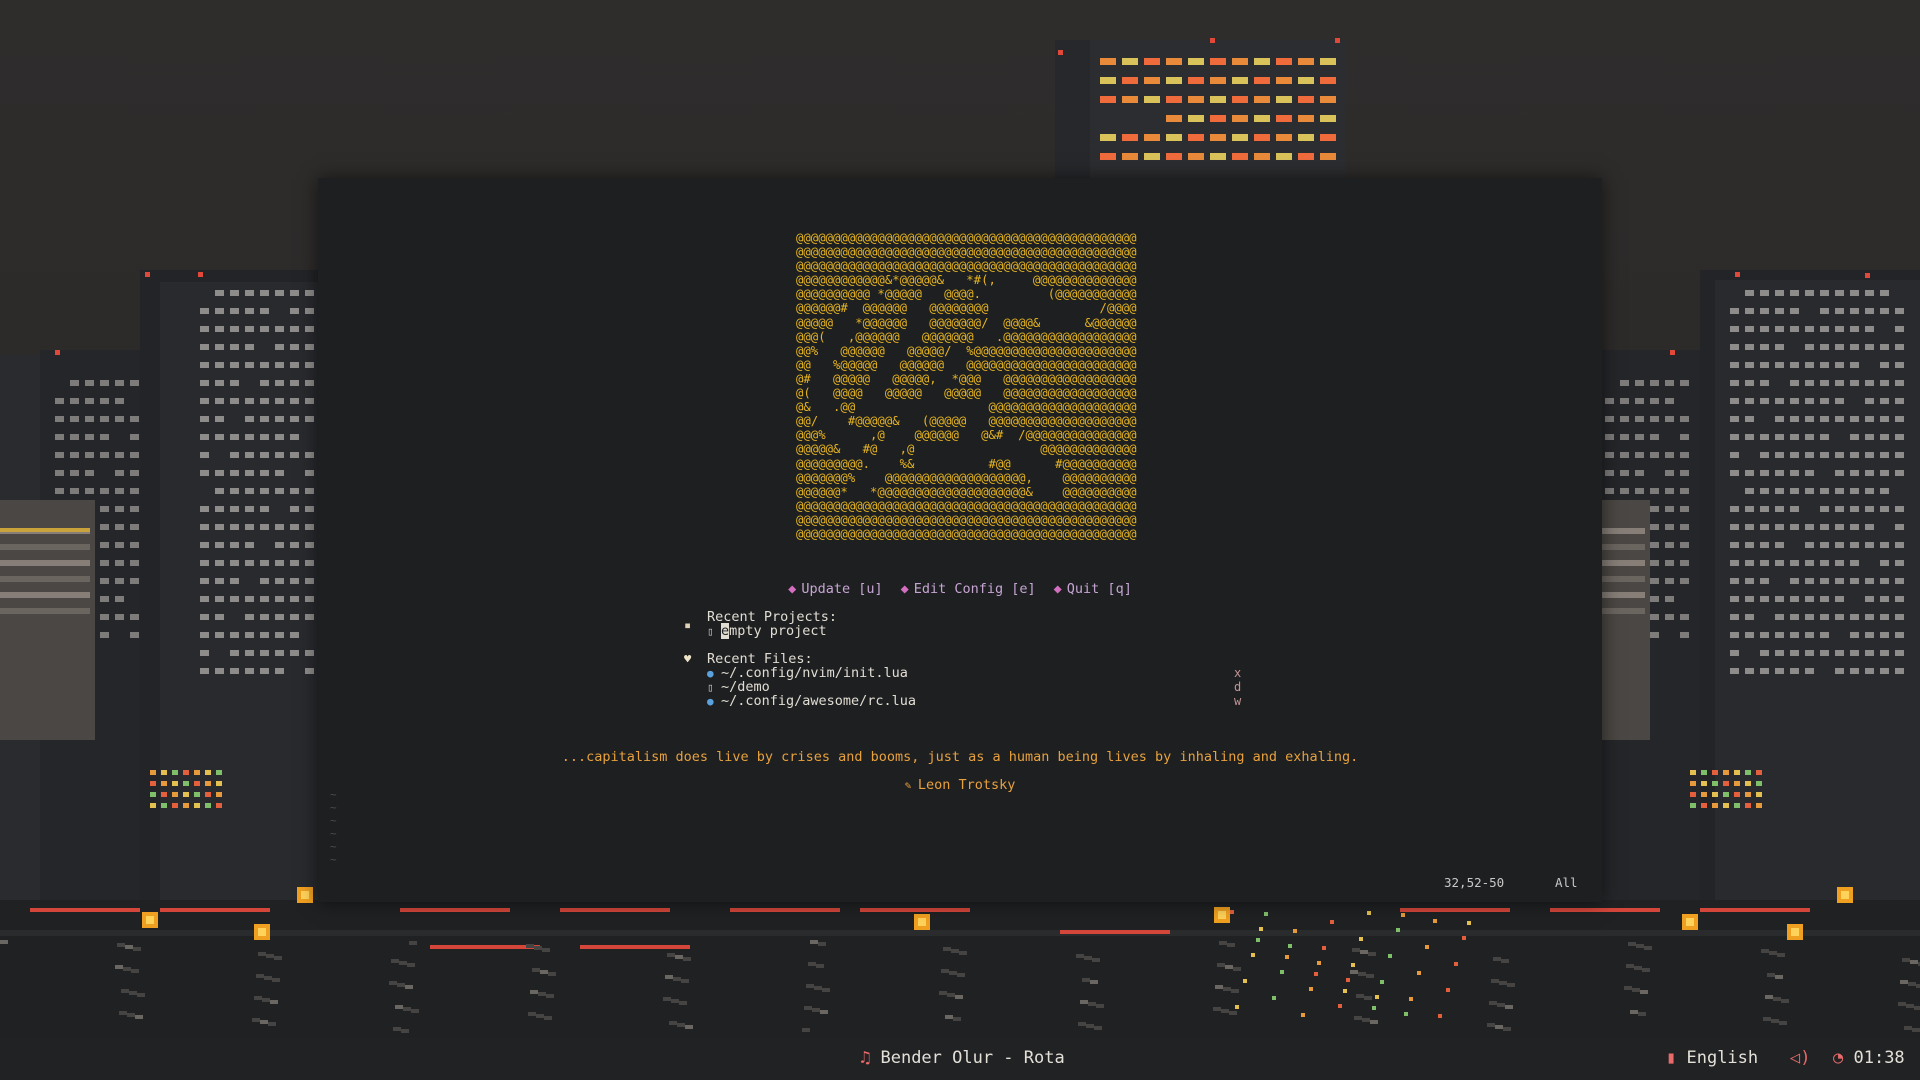 This screenshot has height=1080, width=1920. I want to click on project-icon: ▯, so click(710, 631).